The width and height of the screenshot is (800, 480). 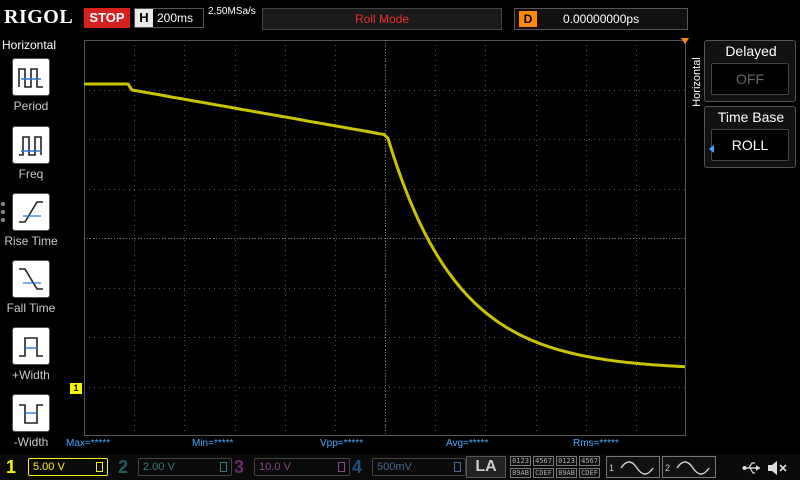 What do you see at coordinates (175, 18) in the screenshot?
I see `timebase-value: 200ms` at bounding box center [175, 18].